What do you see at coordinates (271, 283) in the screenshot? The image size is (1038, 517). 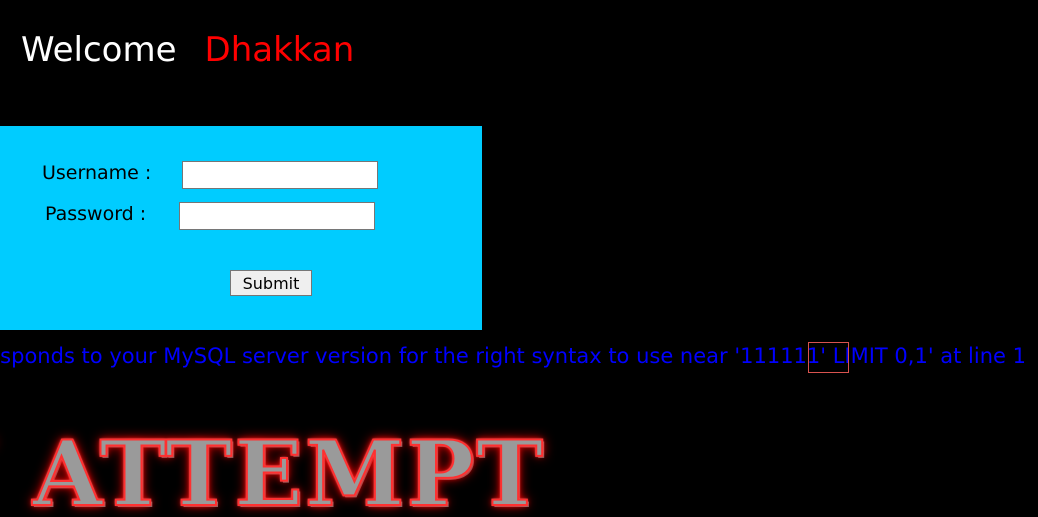 I see `submit-button: Submit` at bounding box center [271, 283].